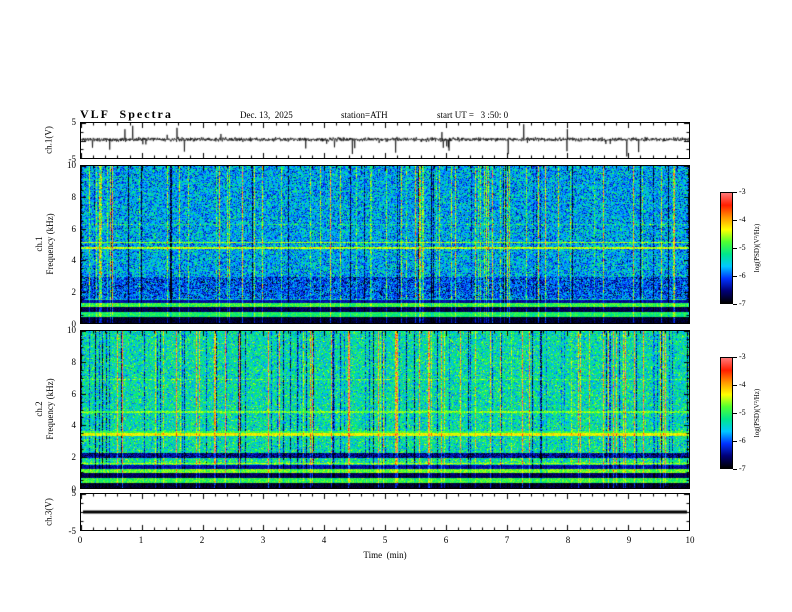 The width and height of the screenshot is (792, 612). I want to click on colorbar-ch1, so click(726, 248).